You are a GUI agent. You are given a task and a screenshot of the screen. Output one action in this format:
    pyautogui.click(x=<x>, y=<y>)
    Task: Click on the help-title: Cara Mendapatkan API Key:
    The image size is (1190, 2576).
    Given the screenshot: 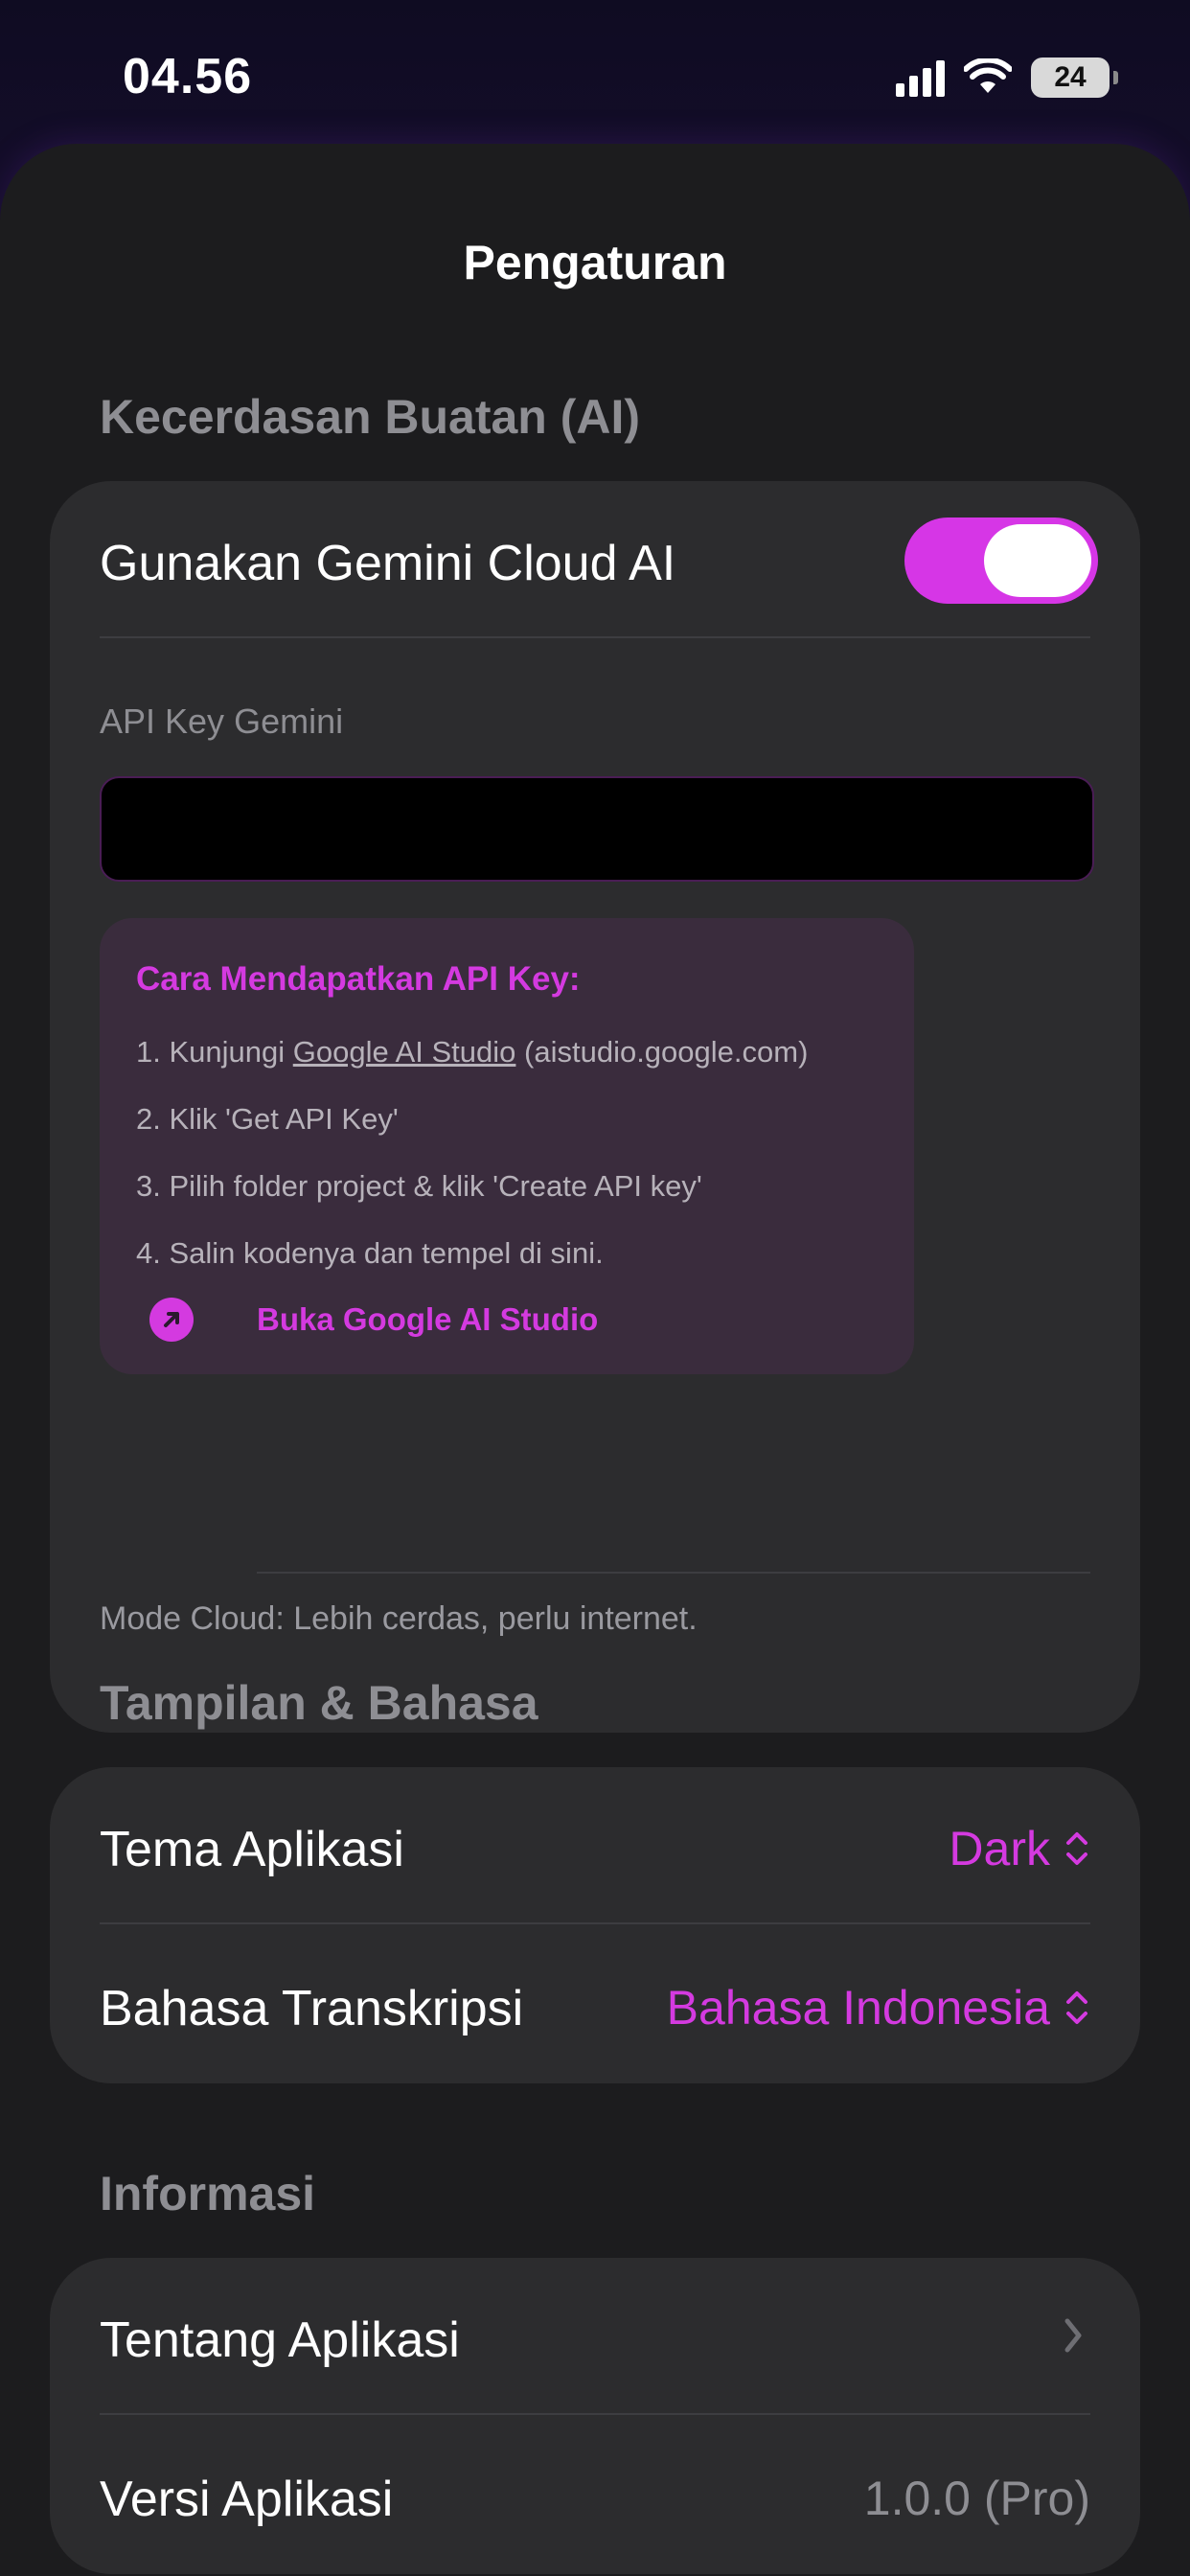 What is the action you would take?
    pyautogui.click(x=358, y=979)
    